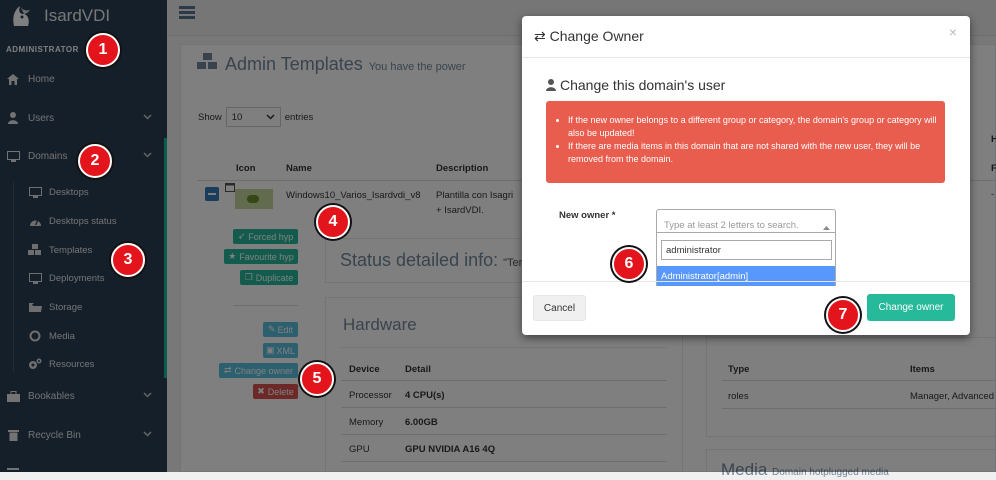 This screenshot has width=996, height=480. I want to click on modal-header: ⇄ Change Owner ×, so click(746, 37).